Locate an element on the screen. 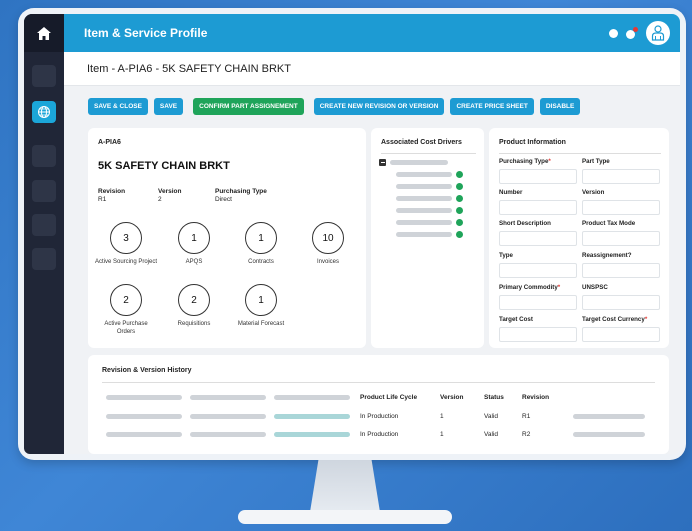  metric-contracts: 1 Contracts is located at coordinates (261, 244).